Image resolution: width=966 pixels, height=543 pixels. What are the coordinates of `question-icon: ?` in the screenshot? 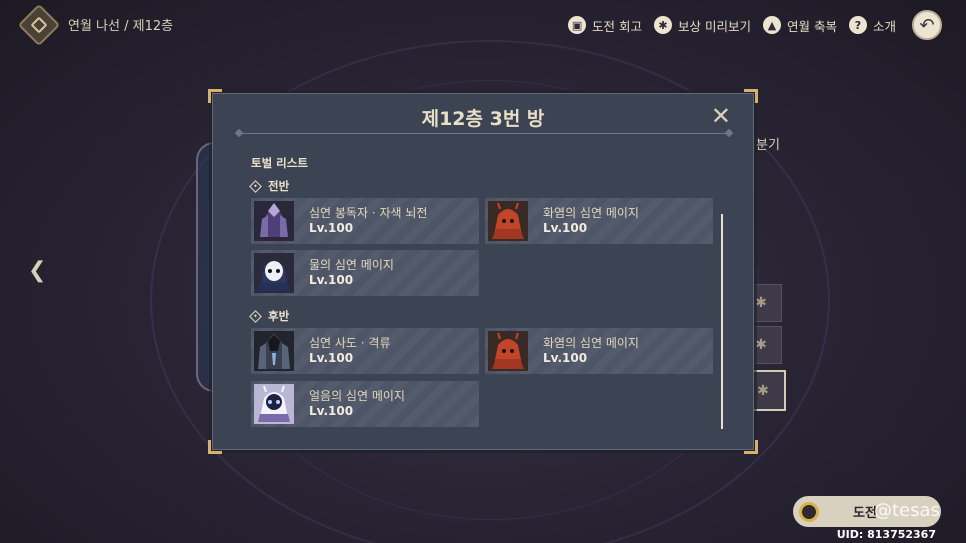 It's located at (857, 25).